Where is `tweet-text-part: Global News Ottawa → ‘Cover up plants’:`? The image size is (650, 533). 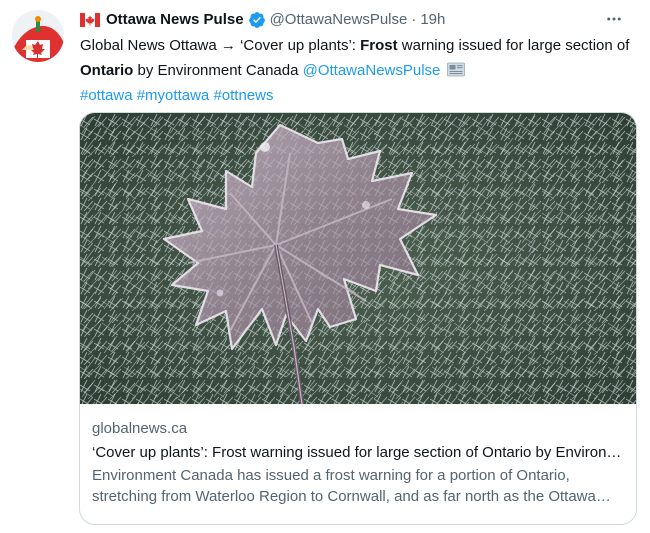
tweet-text-part: Global News Ottawa → ‘Cover up plants’: is located at coordinates (220, 45).